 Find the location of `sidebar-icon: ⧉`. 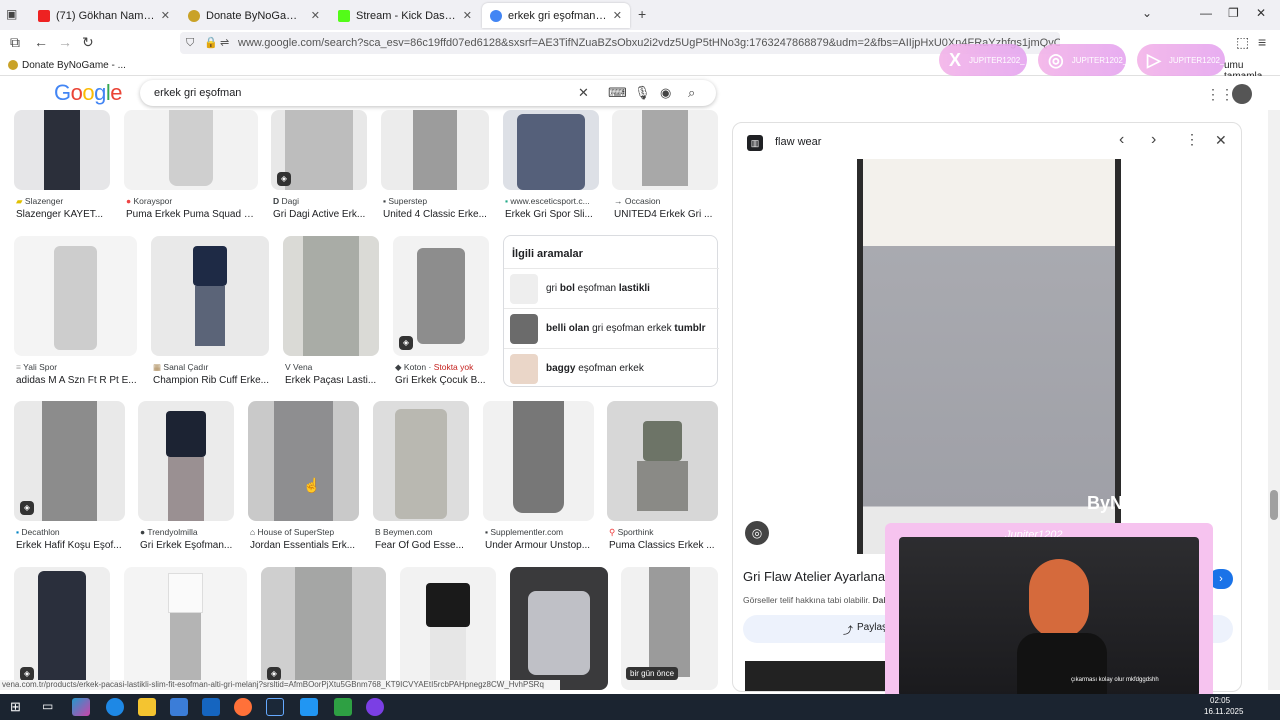

sidebar-icon: ⧉ is located at coordinates (15, 42).